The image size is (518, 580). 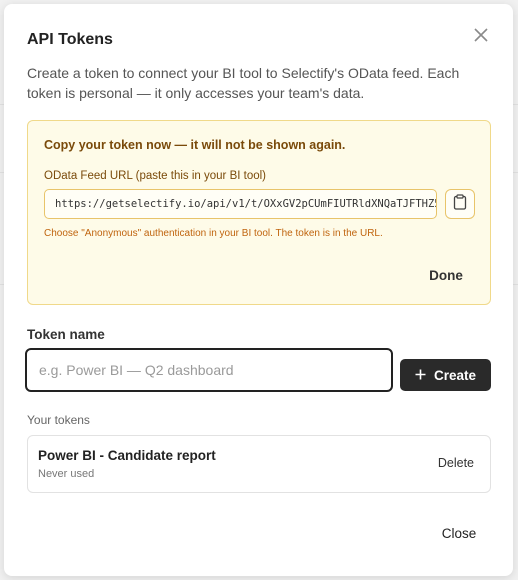 I want to click on token-name: Power BI - Candidate report, so click(x=127, y=455).